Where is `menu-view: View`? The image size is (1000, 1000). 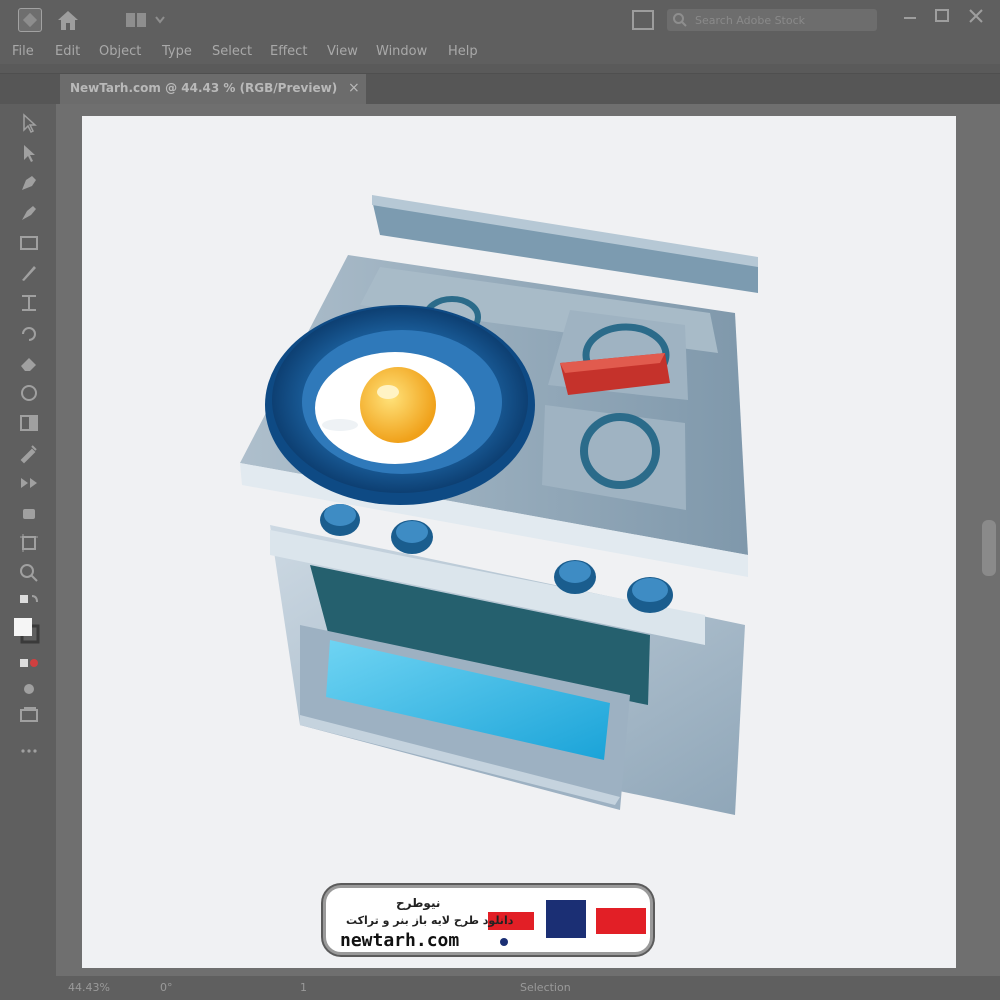
menu-view: View is located at coordinates (342, 51).